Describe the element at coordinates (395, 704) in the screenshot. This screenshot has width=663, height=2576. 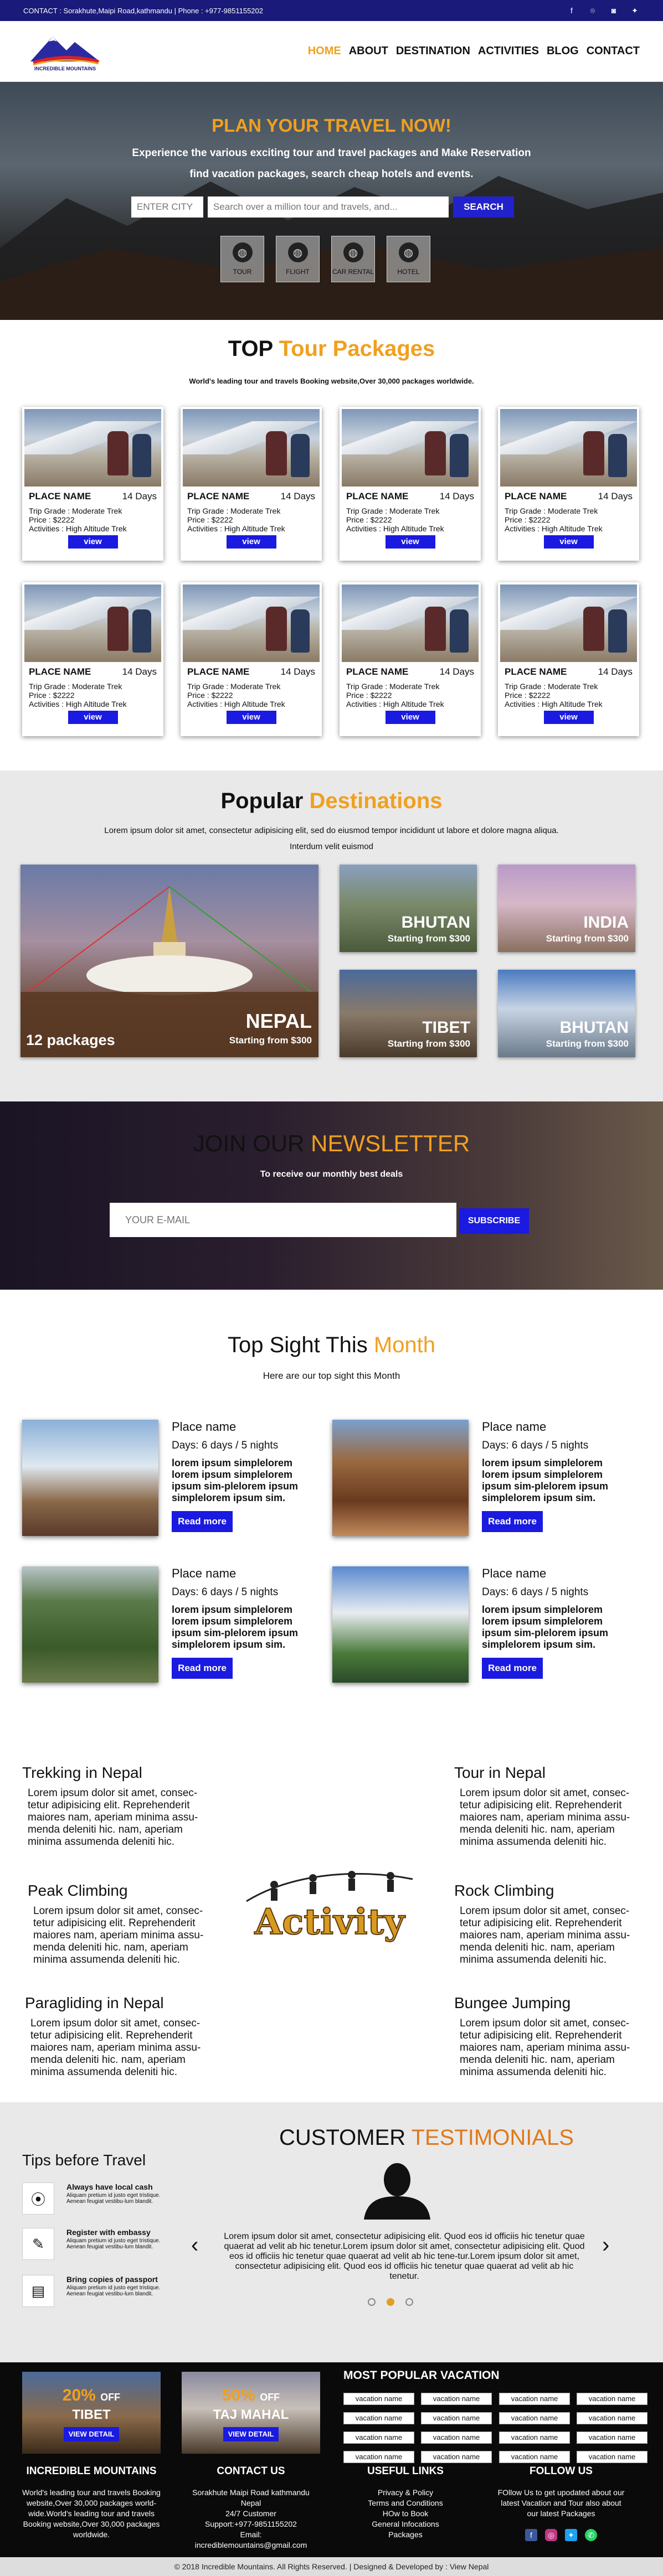
I see `package-activities: Activities : High Altitude Trek` at that location.